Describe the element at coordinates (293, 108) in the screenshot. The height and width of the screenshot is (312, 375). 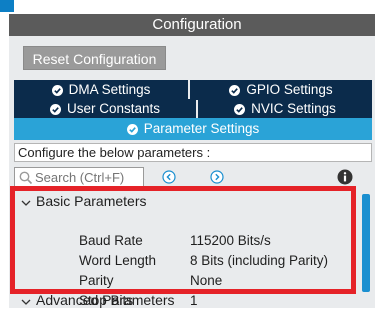
I see `tab-label: NVIC Settings` at that location.